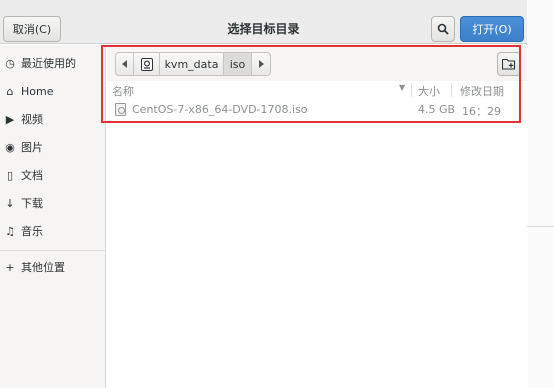  Describe the element at coordinates (32, 231) in the screenshot. I see `sidebar-item-label: 音乐` at that location.